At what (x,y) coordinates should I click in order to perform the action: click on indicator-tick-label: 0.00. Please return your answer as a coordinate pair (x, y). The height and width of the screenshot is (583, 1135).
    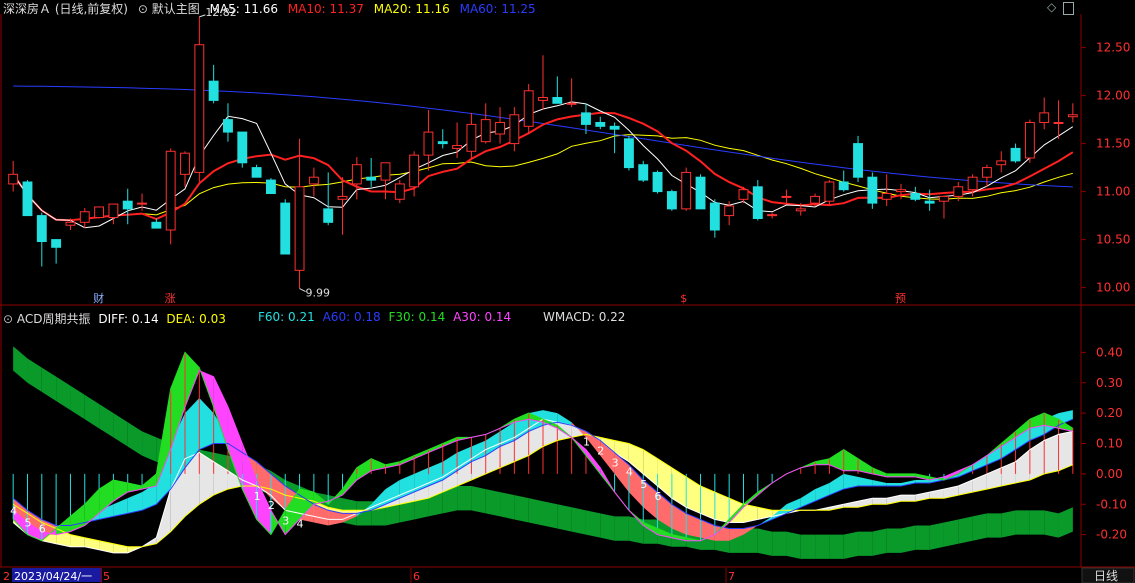
    Looking at the image, I should click on (1109, 474).